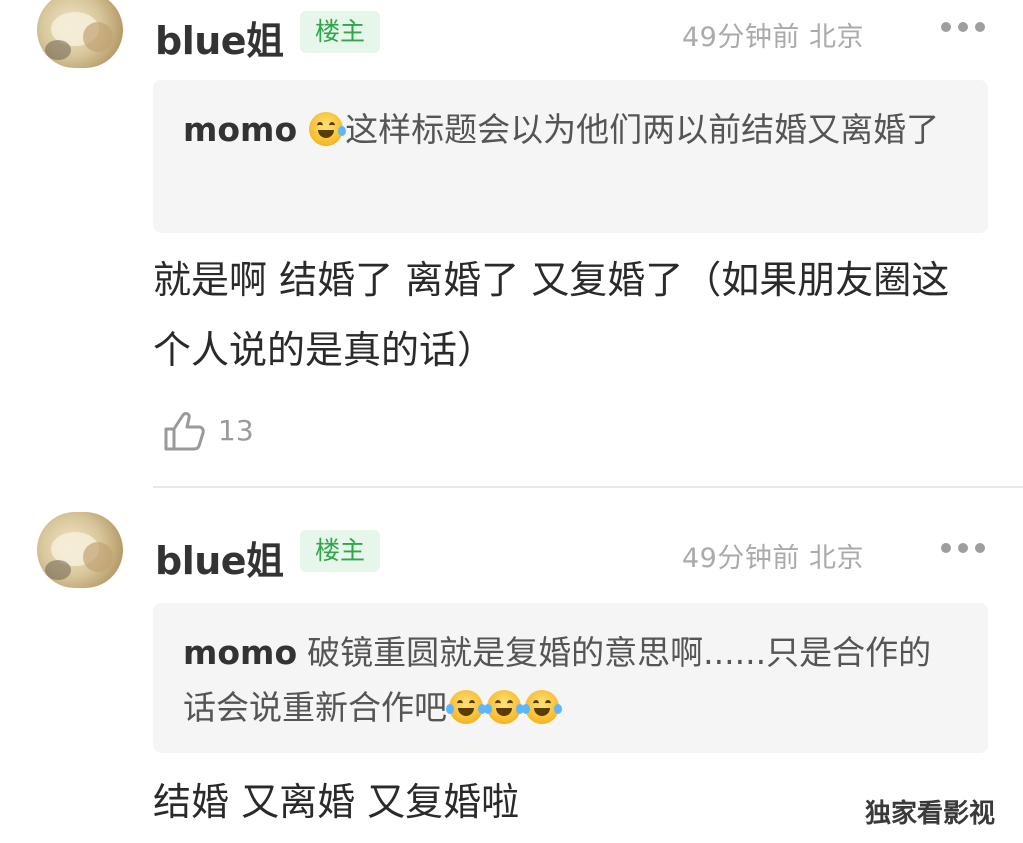  What do you see at coordinates (184, 431) in the screenshot?
I see `thumb-up-icon` at bounding box center [184, 431].